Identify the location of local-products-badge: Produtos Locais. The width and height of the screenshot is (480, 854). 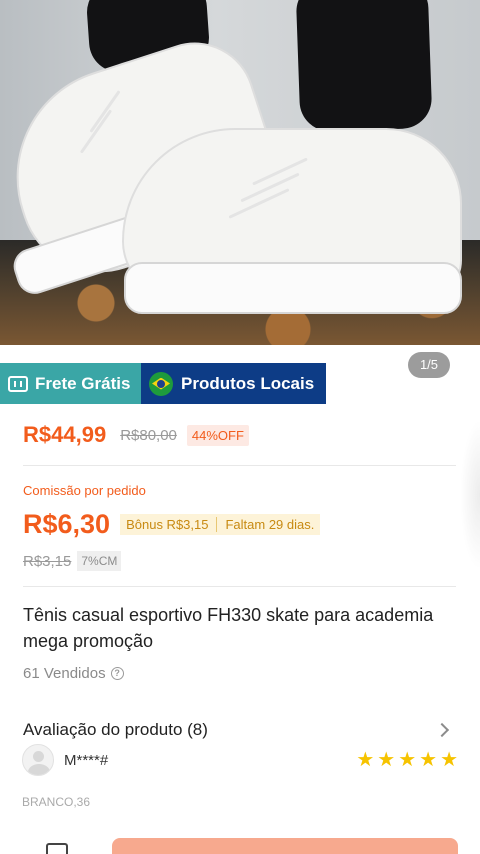
(233, 383).